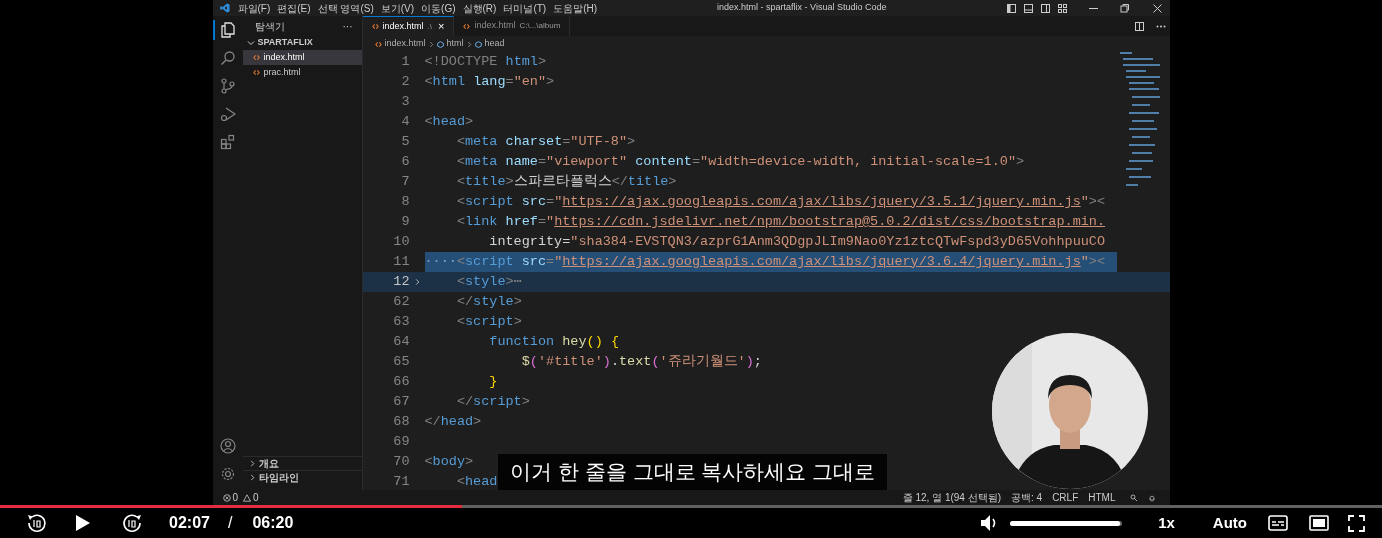 The width and height of the screenshot is (1382, 538). Describe the element at coordinates (802, 8) in the screenshot. I see `window-title: index.html - spartaflix - Visual Studio Code` at that location.